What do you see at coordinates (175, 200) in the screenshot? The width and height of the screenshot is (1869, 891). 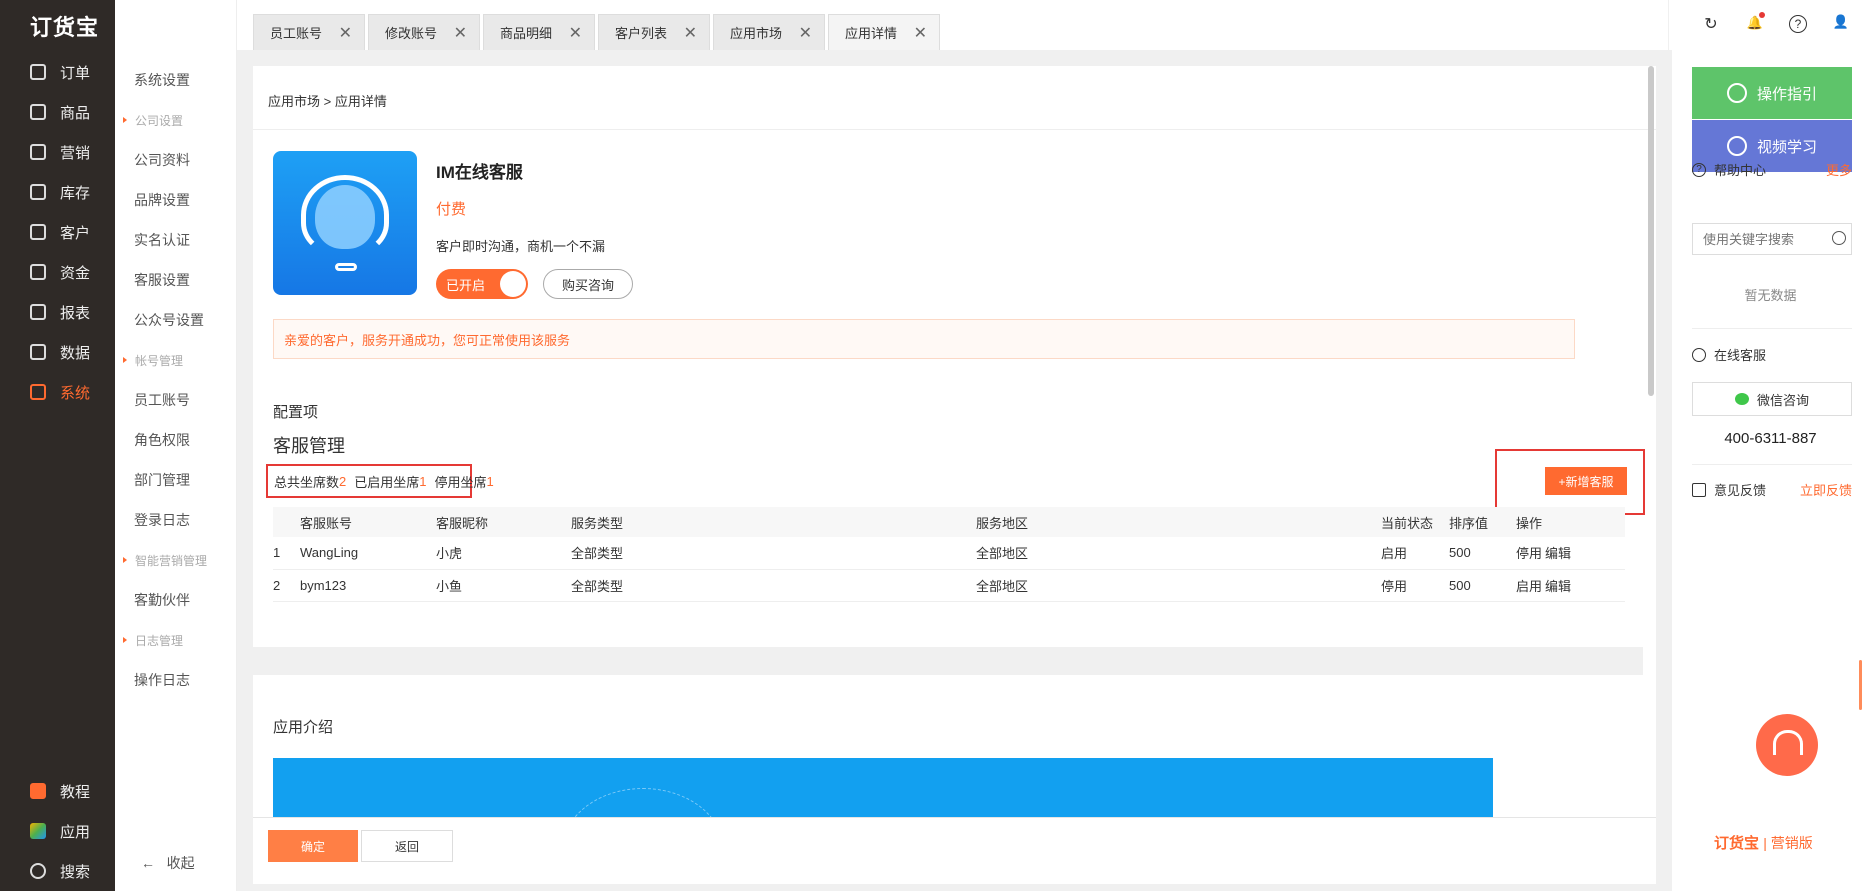 I see `submenu-brand: 品牌设置` at bounding box center [175, 200].